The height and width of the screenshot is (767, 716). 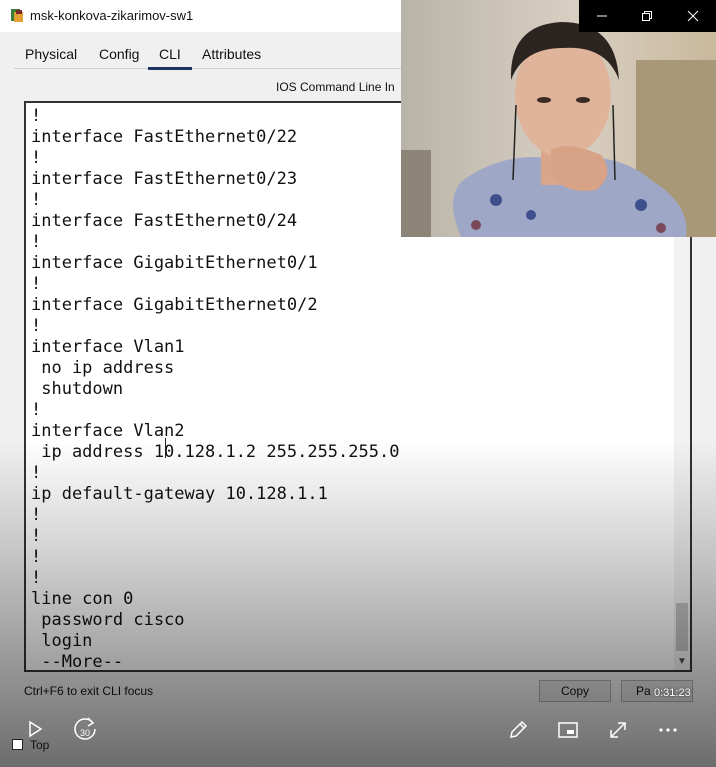 I want to click on terminal-line: shutdown, so click(x=77, y=389).